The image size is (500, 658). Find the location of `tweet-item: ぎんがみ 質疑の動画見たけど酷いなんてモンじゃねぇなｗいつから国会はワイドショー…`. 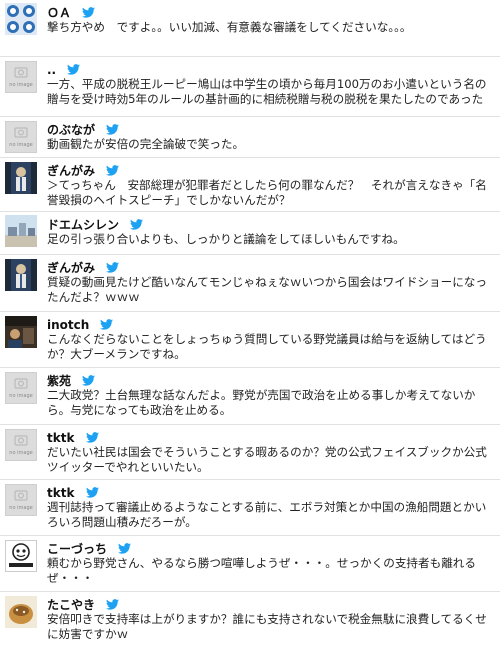

tweet-item: ぎんがみ 質疑の動画見たけど酷いなんてモンじゃねぇなｗいつから国会はワイドショー… is located at coordinates (250, 283).